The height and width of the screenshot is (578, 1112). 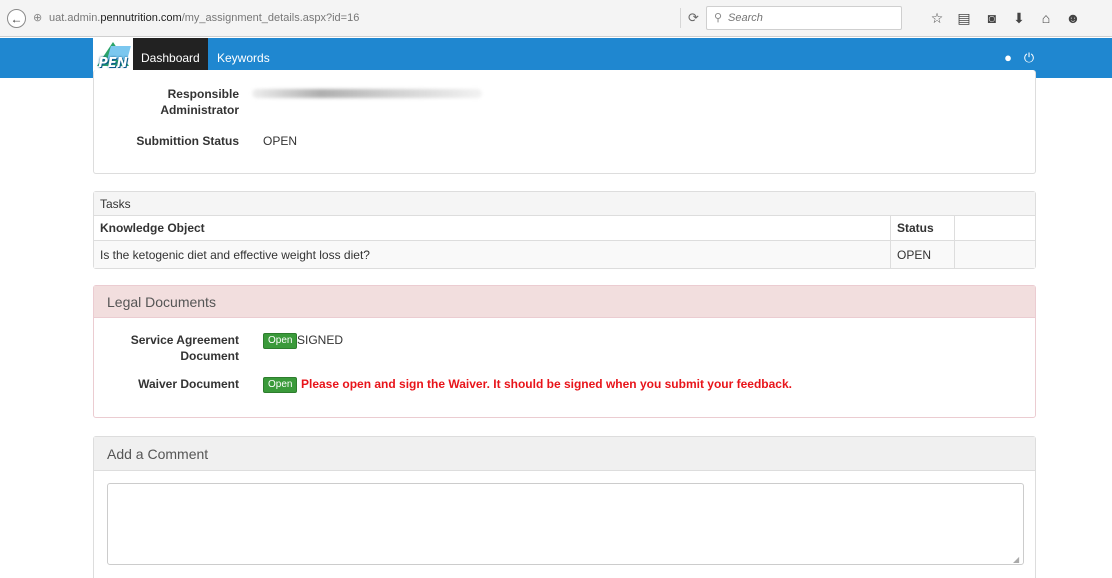 I want to click on chat-icon: ☻, so click(x=1073, y=18).